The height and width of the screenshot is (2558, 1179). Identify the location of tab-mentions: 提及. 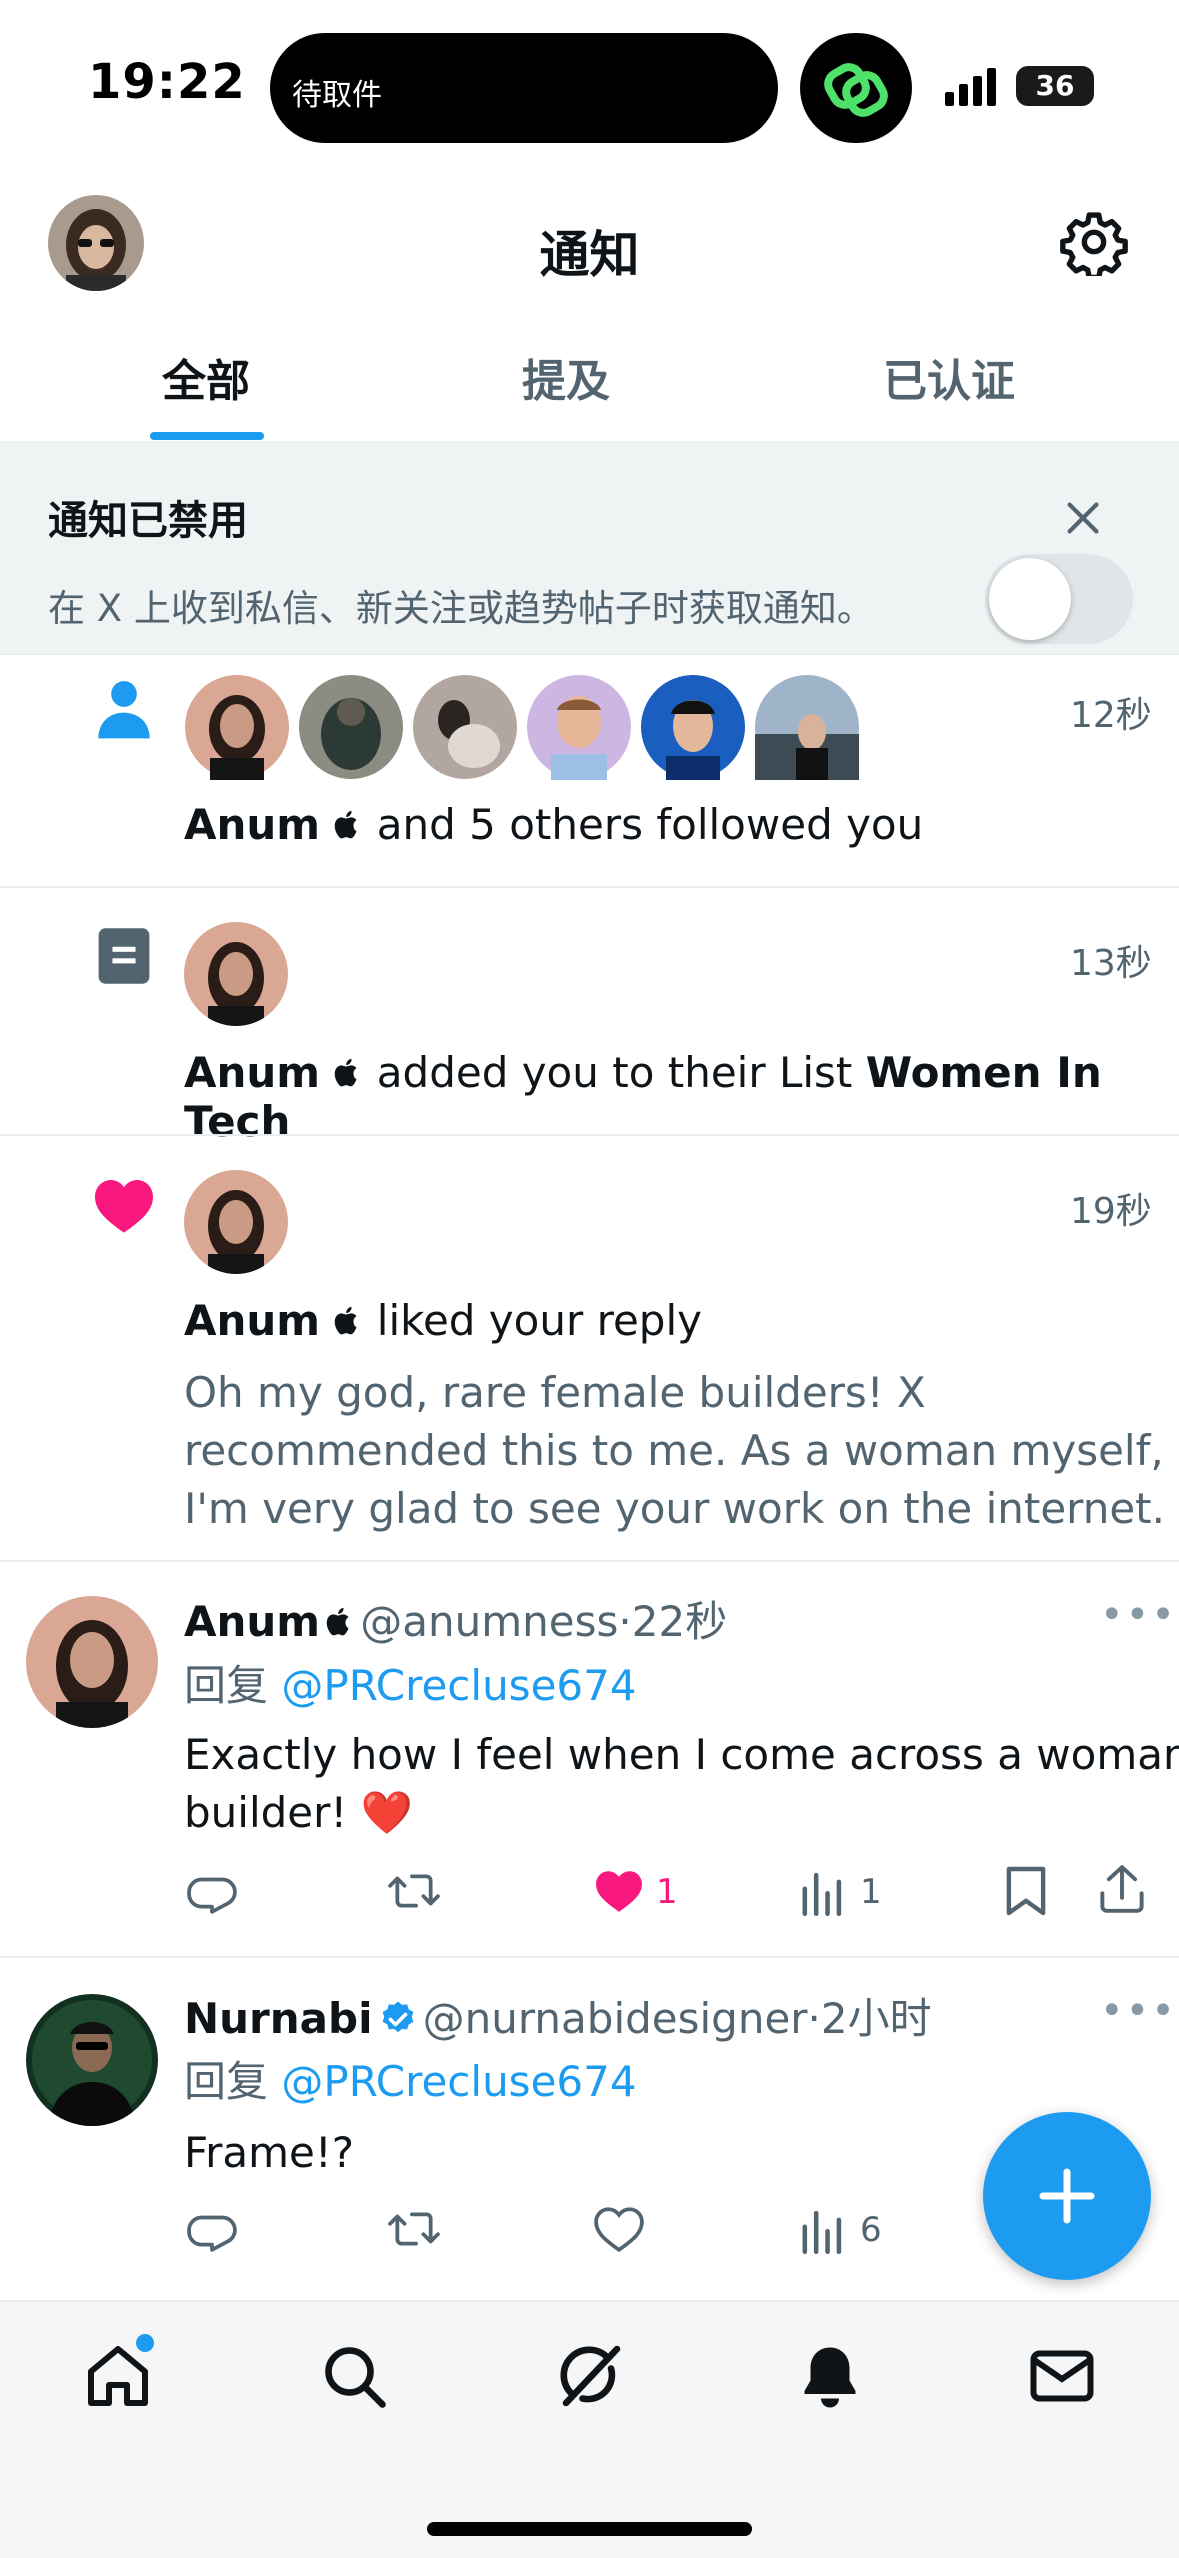
(566, 377).